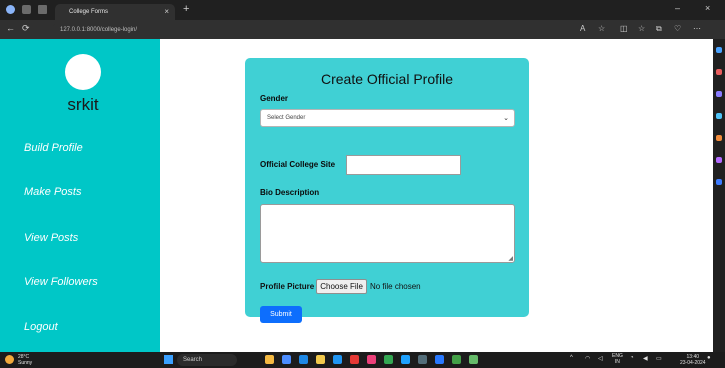  What do you see at coordinates (709, 358) in the screenshot?
I see `notification-icon: ●` at bounding box center [709, 358].